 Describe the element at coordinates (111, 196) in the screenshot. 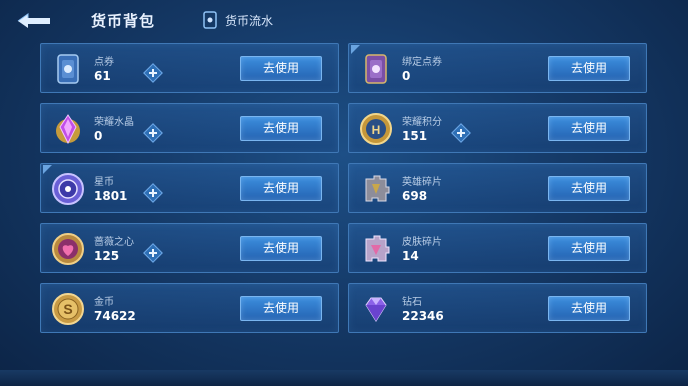

I see `currency-value: 1801` at that location.